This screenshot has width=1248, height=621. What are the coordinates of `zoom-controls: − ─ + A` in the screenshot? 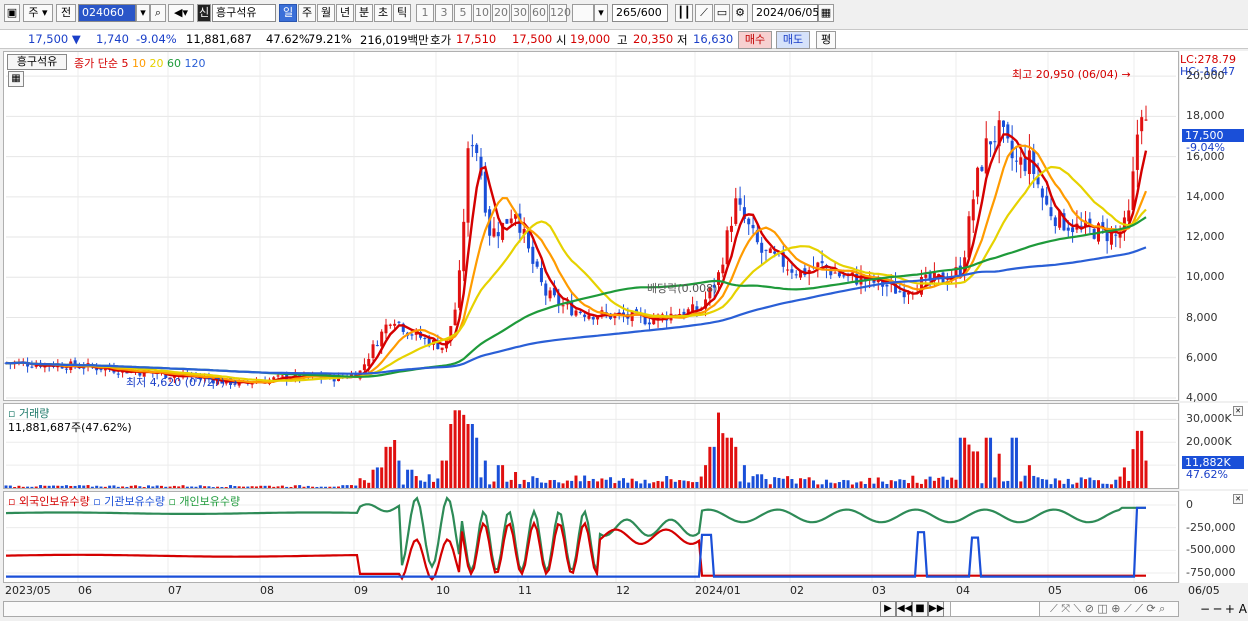 It's located at (1223, 609).